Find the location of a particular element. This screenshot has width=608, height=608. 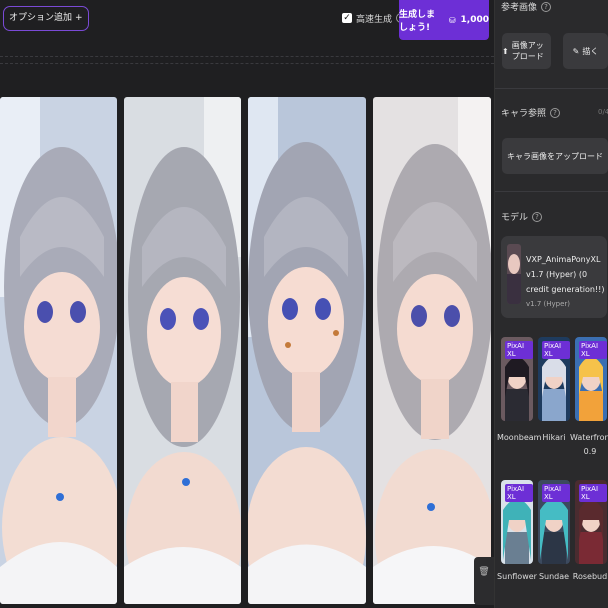

checkbox-checked-icon: ✓ is located at coordinates (347, 18).